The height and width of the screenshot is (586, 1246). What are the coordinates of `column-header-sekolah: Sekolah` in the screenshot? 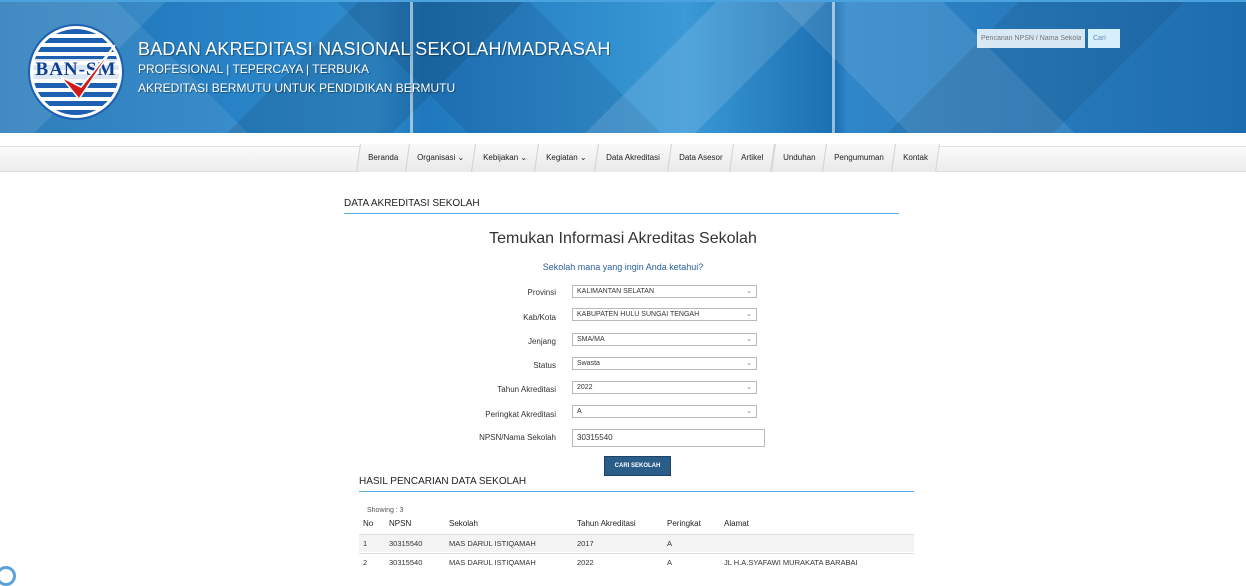 It's located at (463, 523).